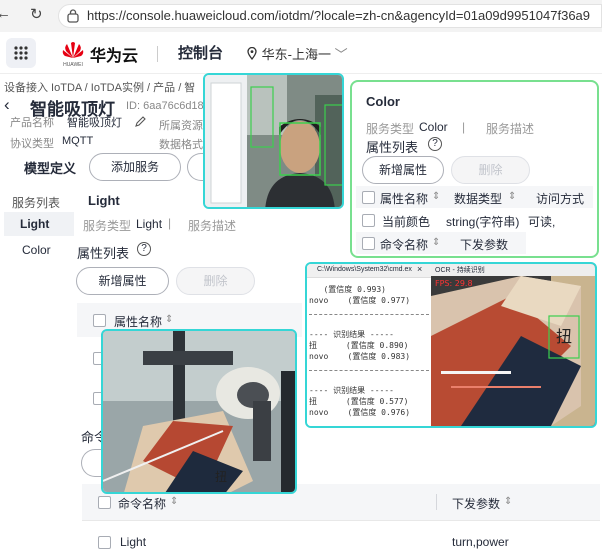 The image size is (602, 560). Describe the element at coordinates (474, 220) in the screenshot. I see `table-row: 当前颜色 string(字符串) 可读,` at that location.